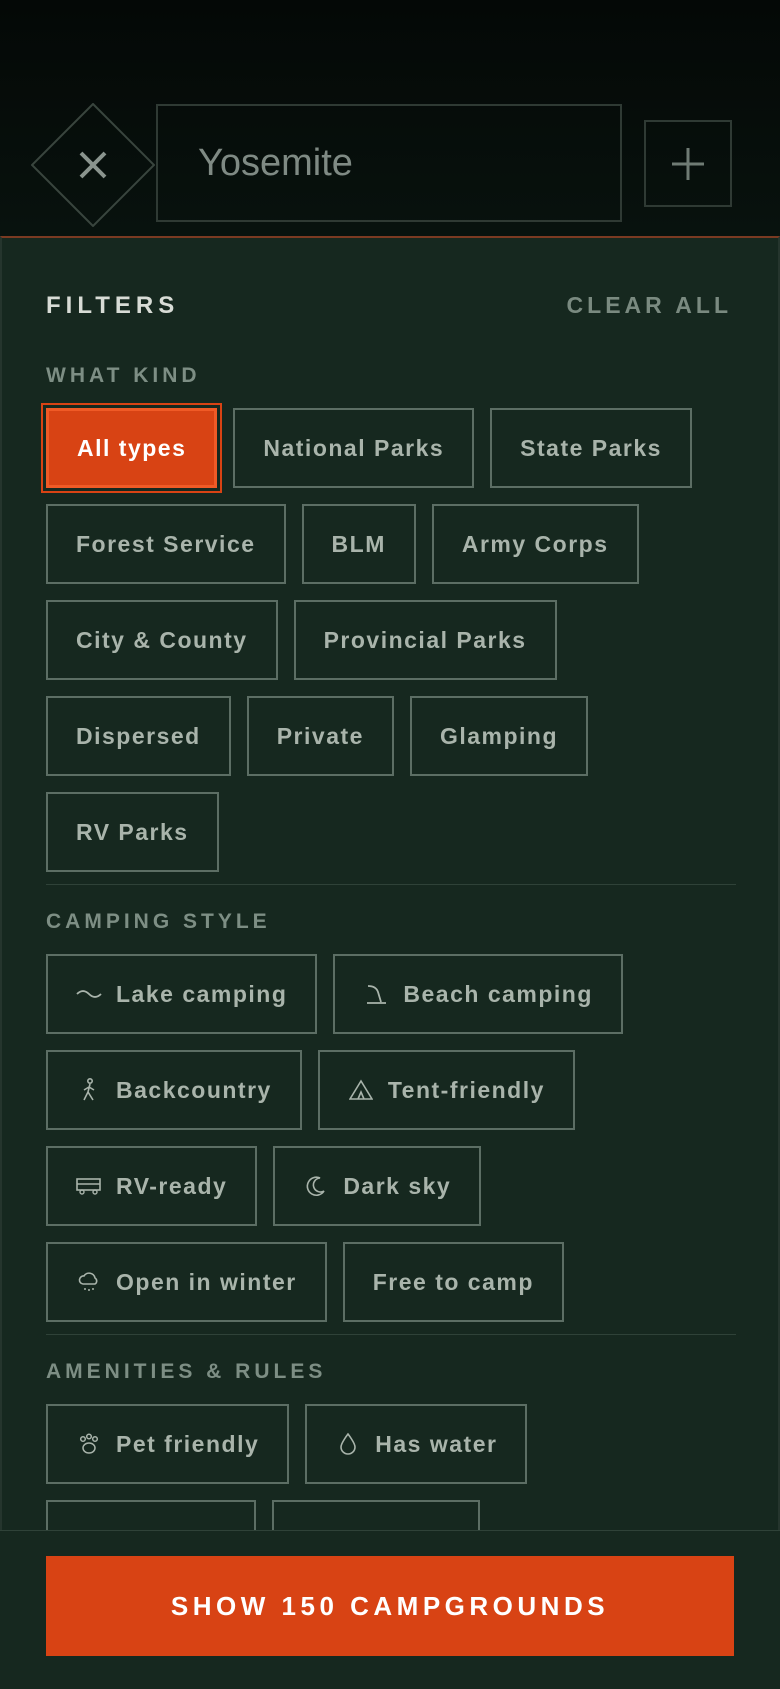  I want to click on show-campgrounds-button: SHOW 150 CAMPGROUNDS, so click(390, 1606).